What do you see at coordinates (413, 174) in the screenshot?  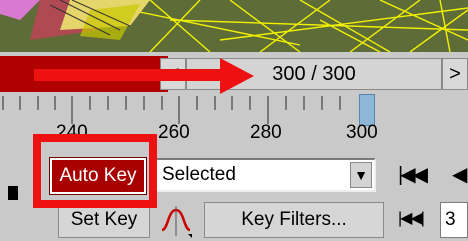 I see `goto-start-icon: |◀◀` at bounding box center [413, 174].